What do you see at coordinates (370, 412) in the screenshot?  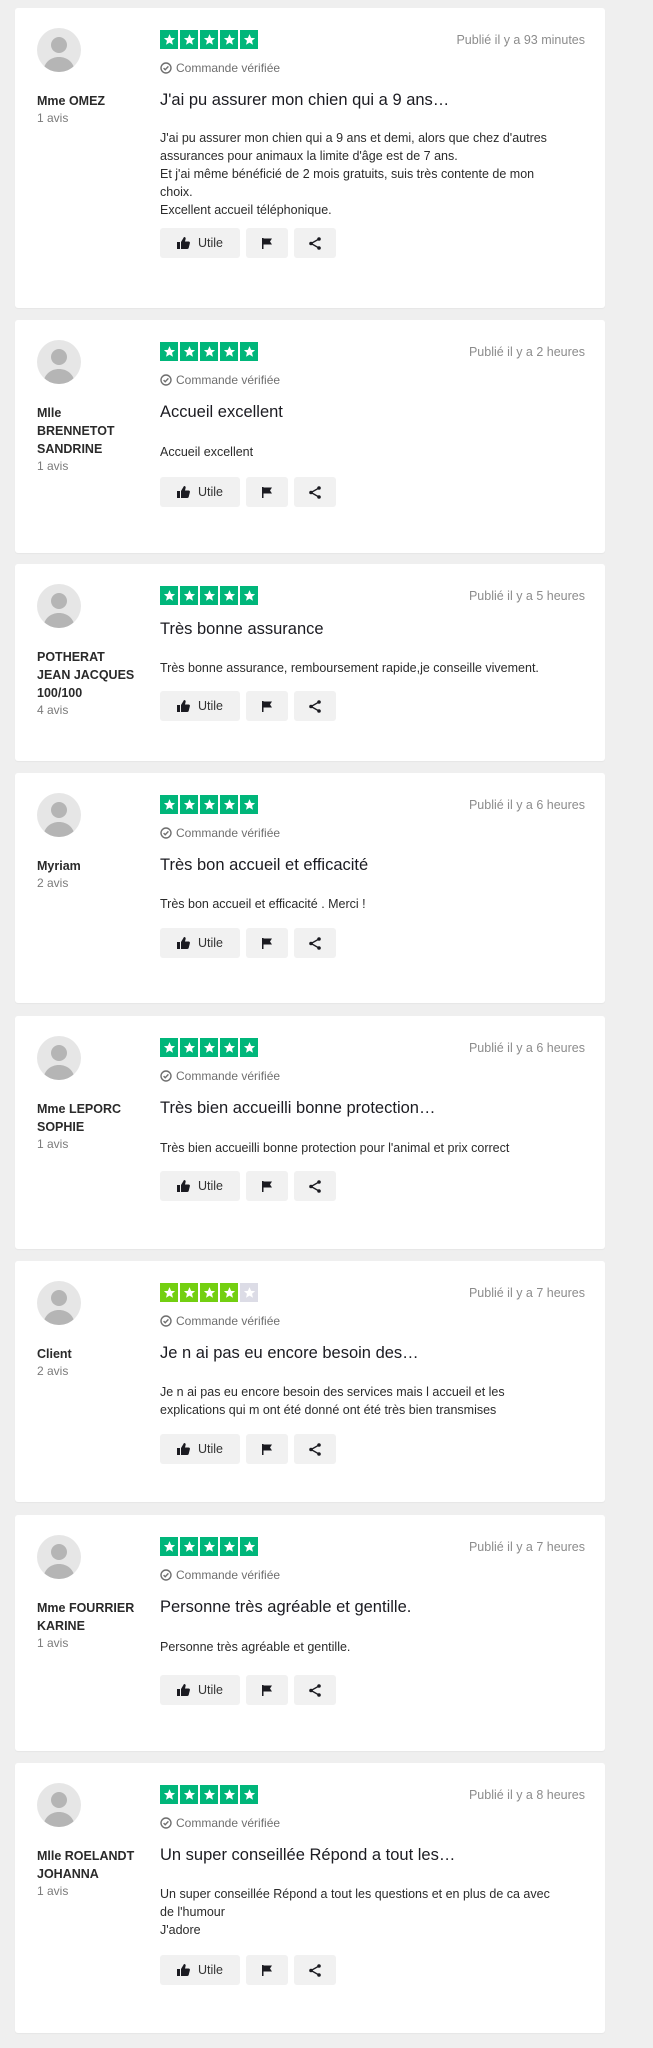 I see `review-title: Accueil excellent` at bounding box center [370, 412].